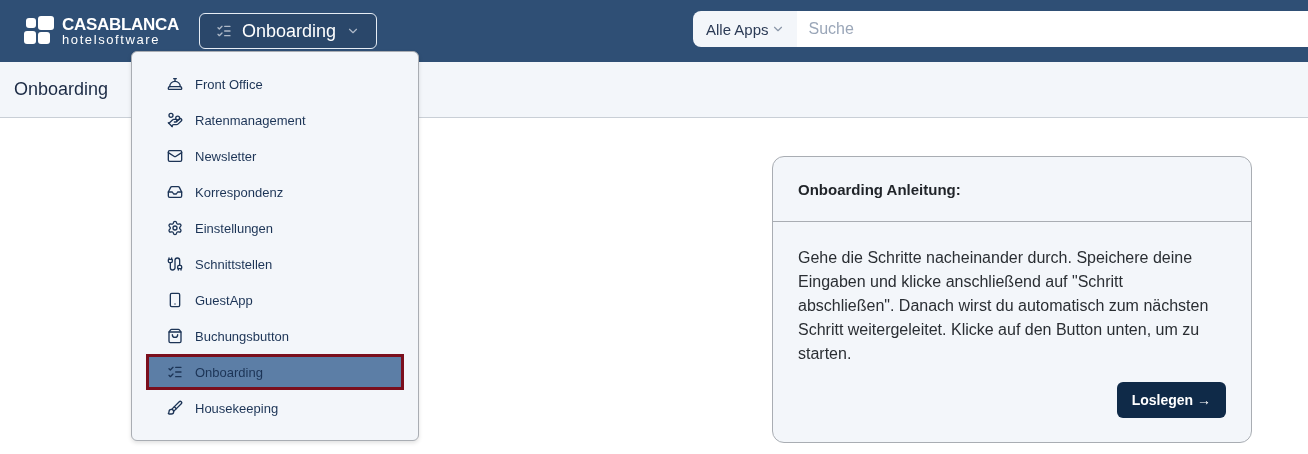 Image resolution: width=1308 pixels, height=454 pixels. I want to click on start-button: Loslegen →, so click(1171, 400).